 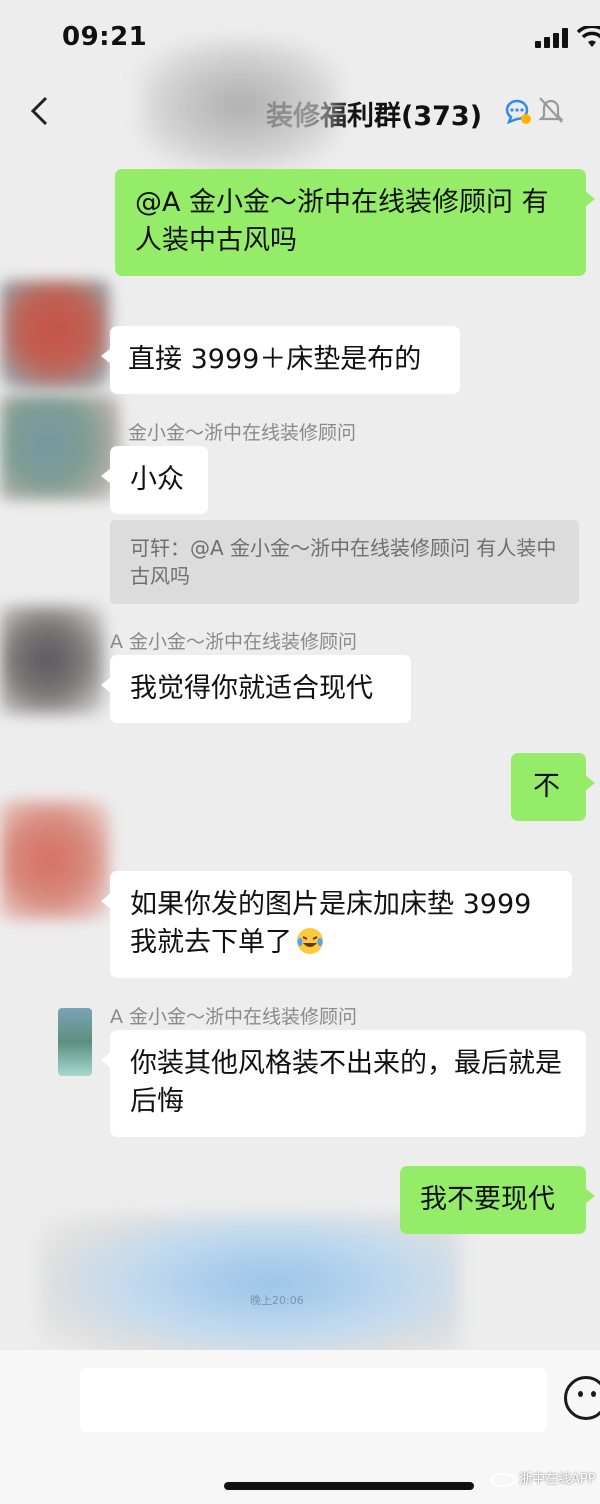 What do you see at coordinates (543, 1477) in the screenshot?
I see `watermark: 浙中在线APP` at bounding box center [543, 1477].